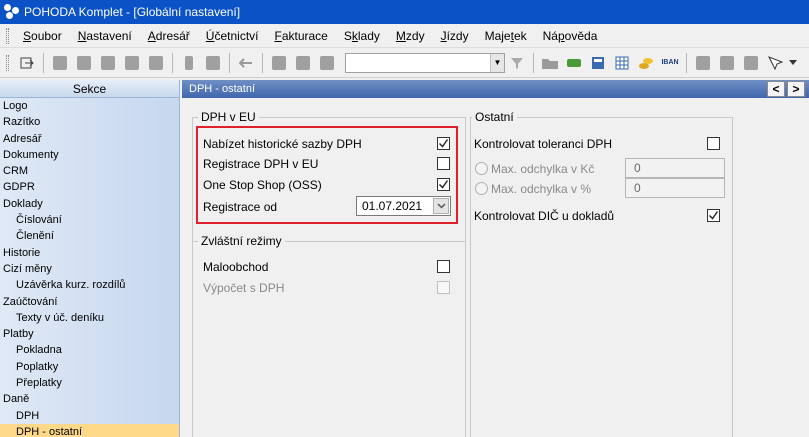 The image size is (809, 437). What do you see at coordinates (751, 63) in the screenshot?
I see `window-icon` at bounding box center [751, 63].